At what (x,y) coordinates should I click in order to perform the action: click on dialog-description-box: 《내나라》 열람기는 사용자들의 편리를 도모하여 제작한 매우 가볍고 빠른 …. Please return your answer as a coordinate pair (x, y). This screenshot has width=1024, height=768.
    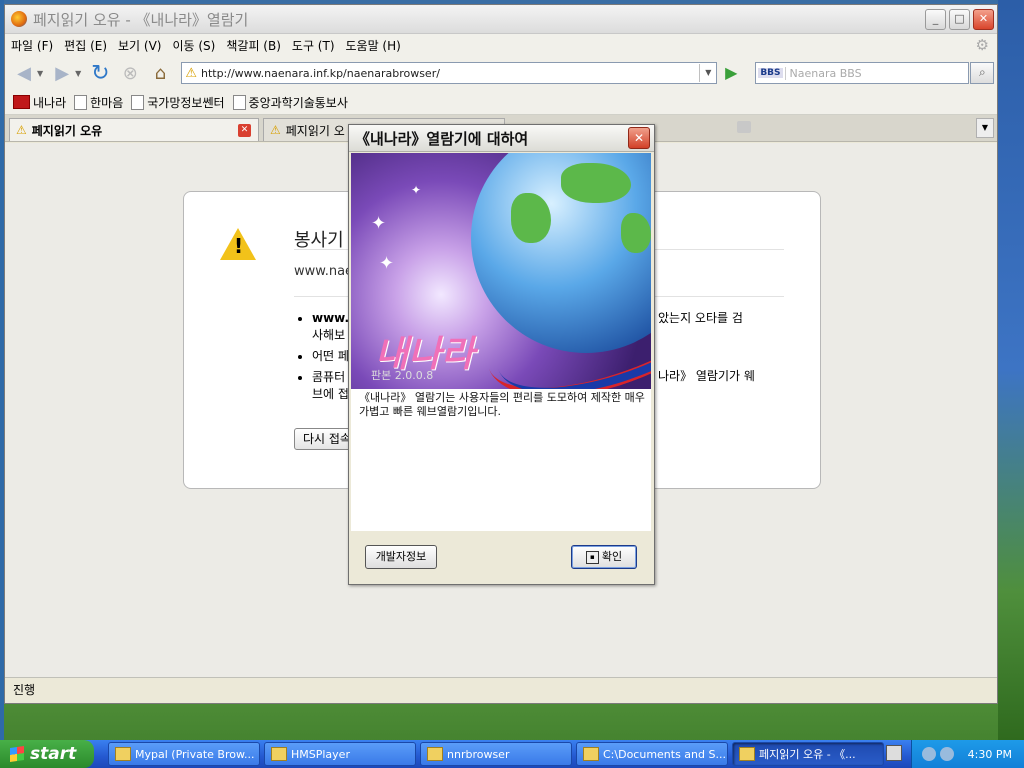
    Looking at the image, I should click on (501, 460).